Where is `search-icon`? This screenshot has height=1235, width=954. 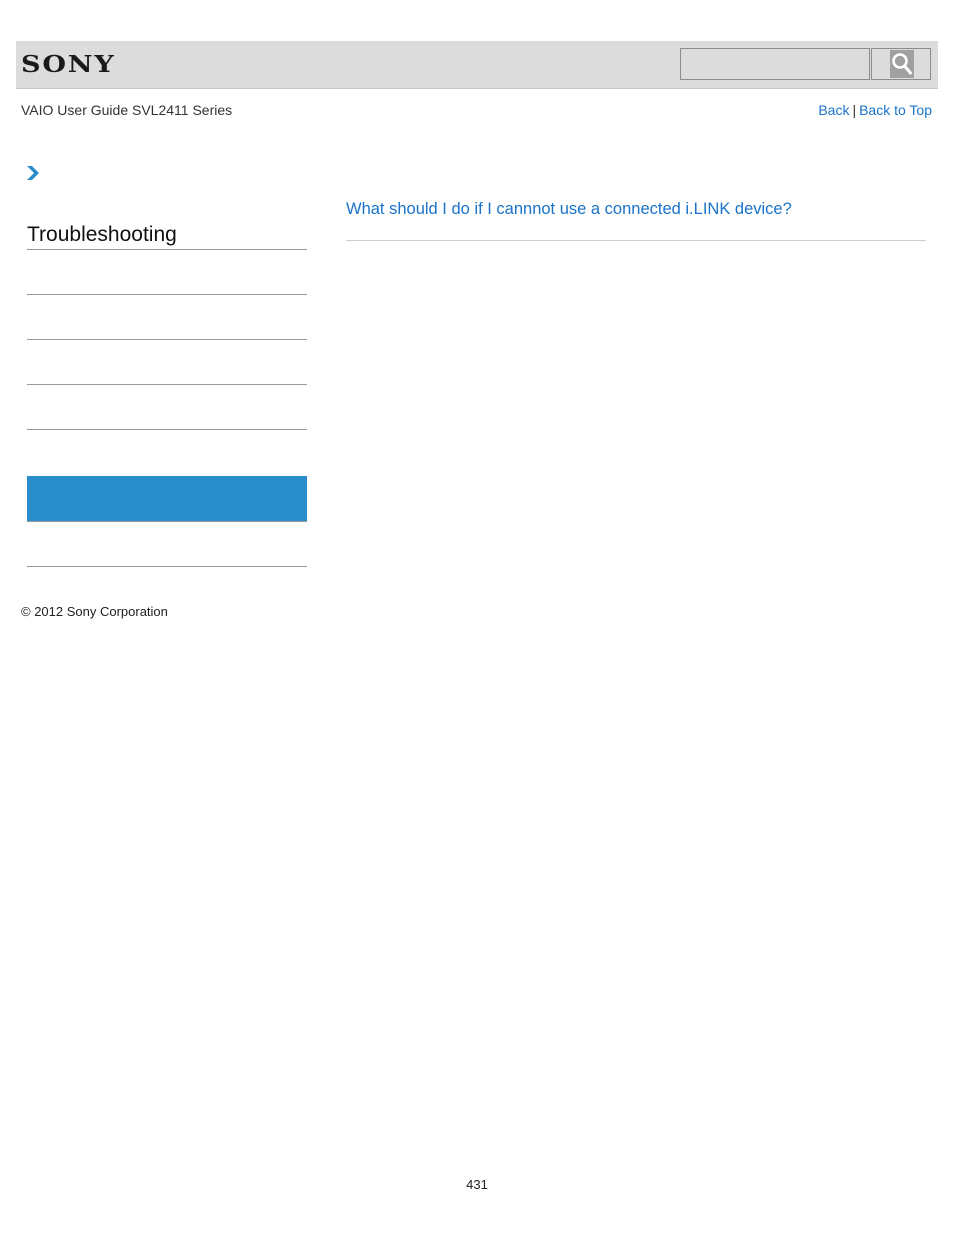
search-icon is located at coordinates (902, 64).